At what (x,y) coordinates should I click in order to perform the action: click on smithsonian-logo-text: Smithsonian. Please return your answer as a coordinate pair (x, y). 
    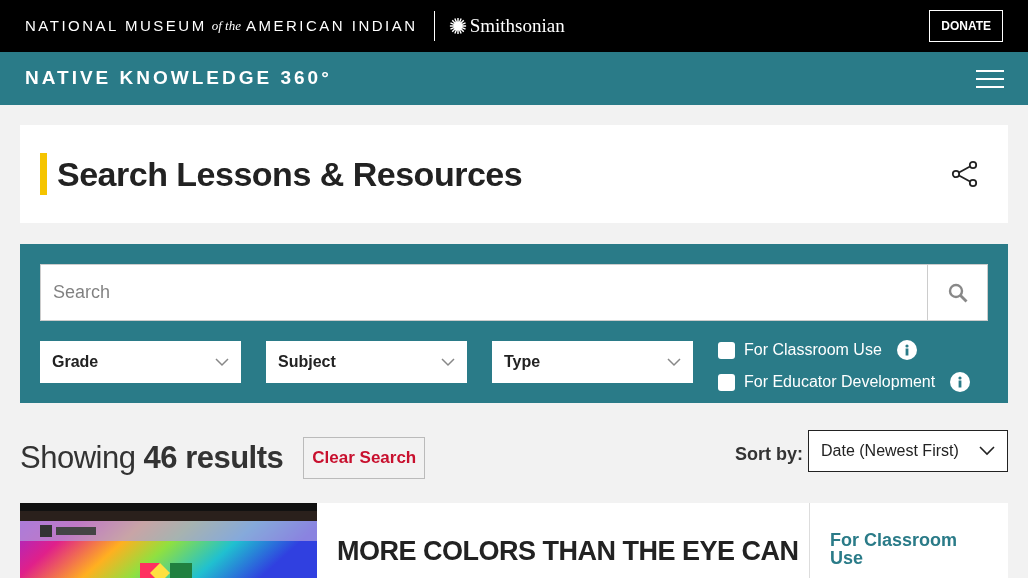
    Looking at the image, I should click on (517, 26).